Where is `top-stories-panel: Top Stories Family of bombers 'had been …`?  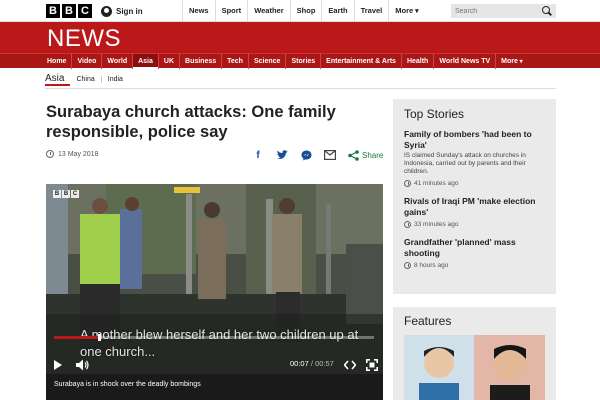
top-stories-panel: Top Stories Family of bombers 'had been … is located at coordinates (474, 196).